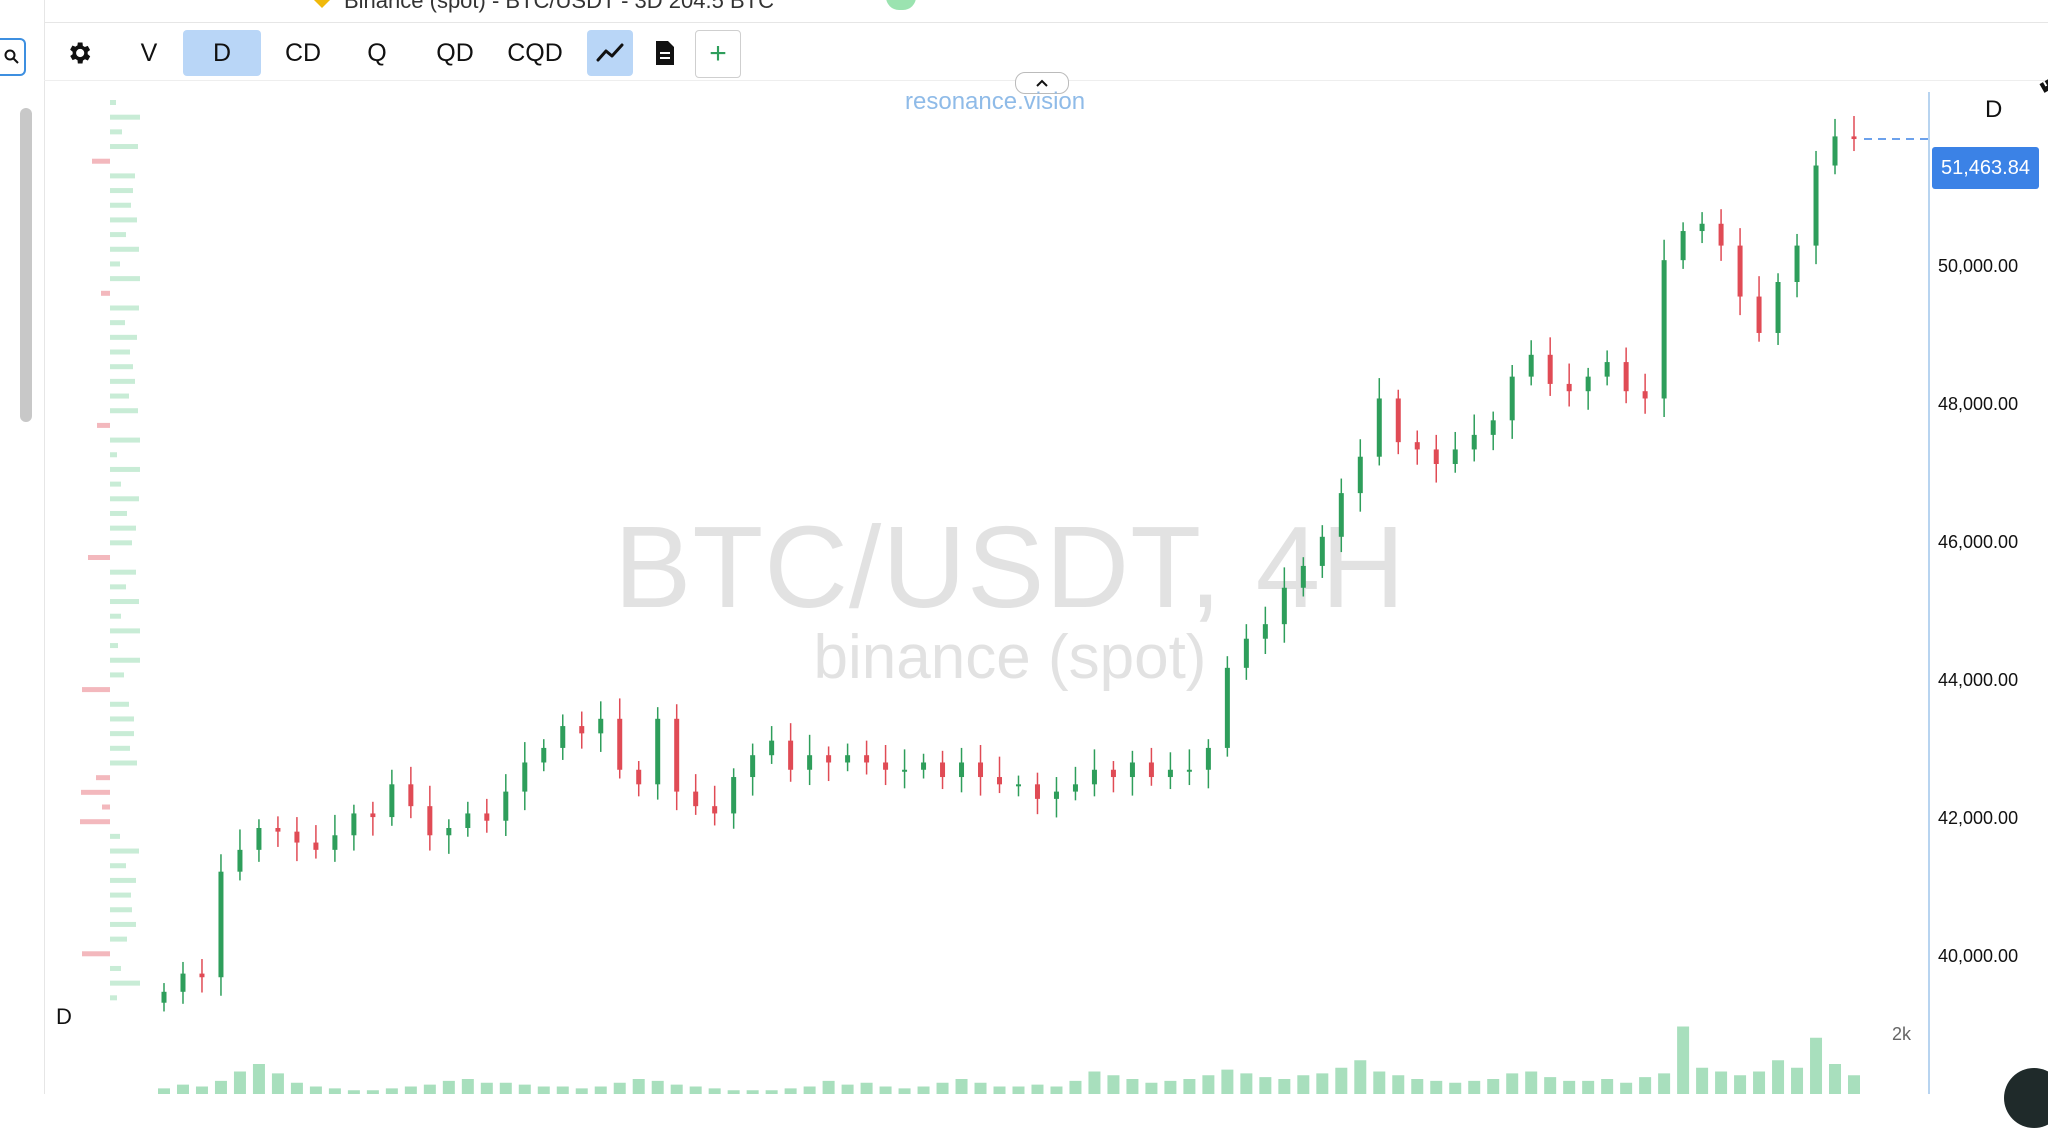  What do you see at coordinates (455, 53) in the screenshot?
I see `mode-qd-button: QD` at bounding box center [455, 53].